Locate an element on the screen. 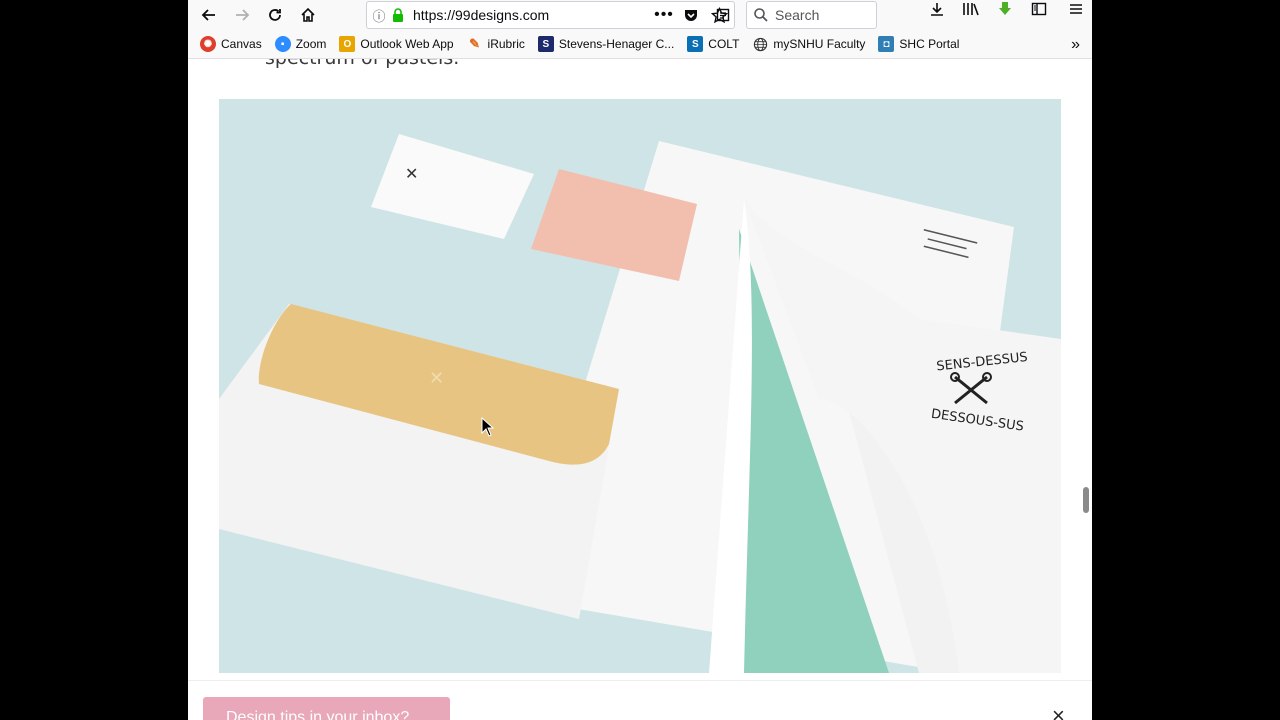 The image size is (1280, 720). navigation-toolbar: ⓘ https://99designs.com ••• Search is located at coordinates (640, 15).